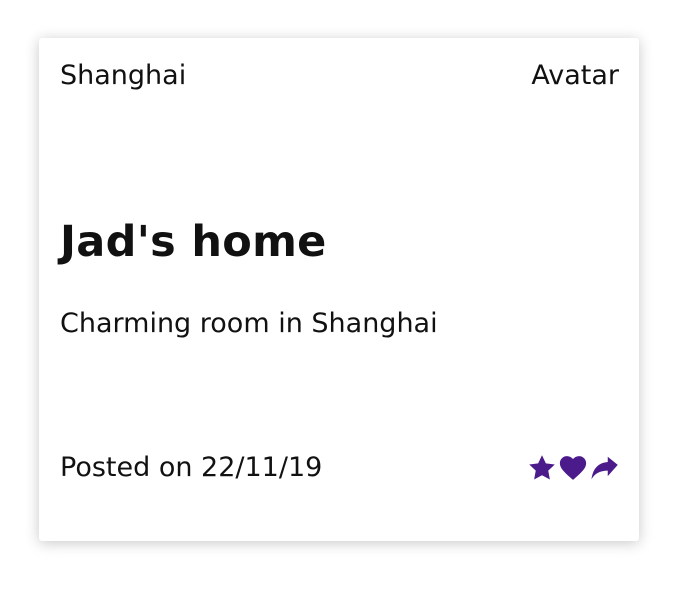  What do you see at coordinates (542, 468) in the screenshot?
I see `star-icon` at bounding box center [542, 468].